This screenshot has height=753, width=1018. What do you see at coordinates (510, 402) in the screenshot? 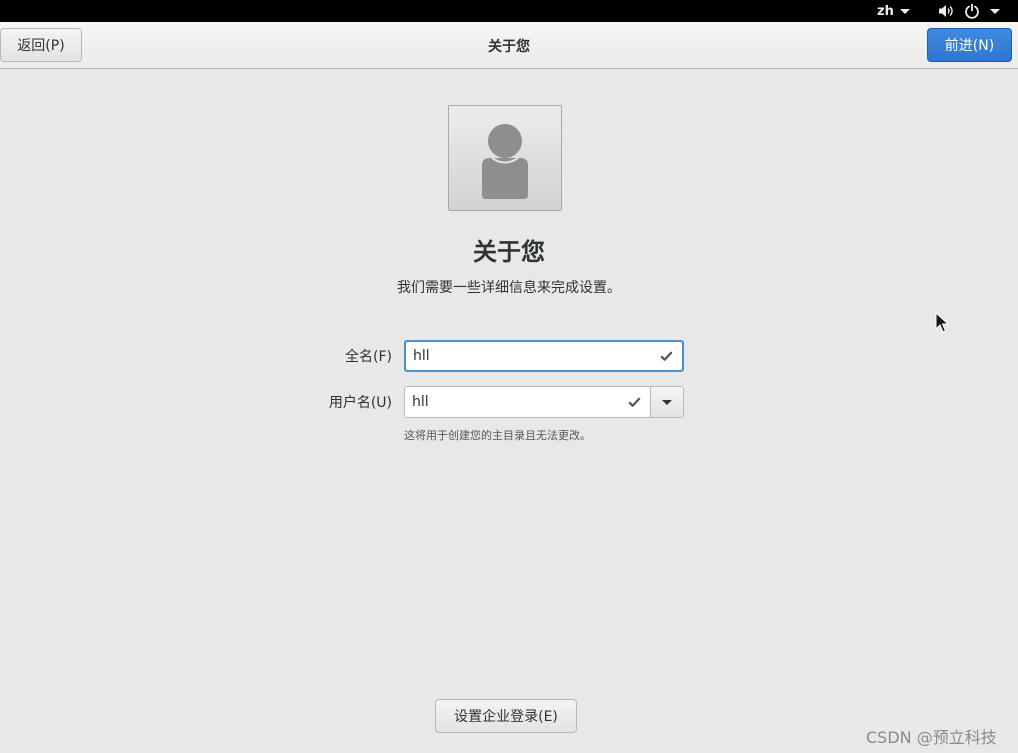
I see `username-input` at bounding box center [510, 402].